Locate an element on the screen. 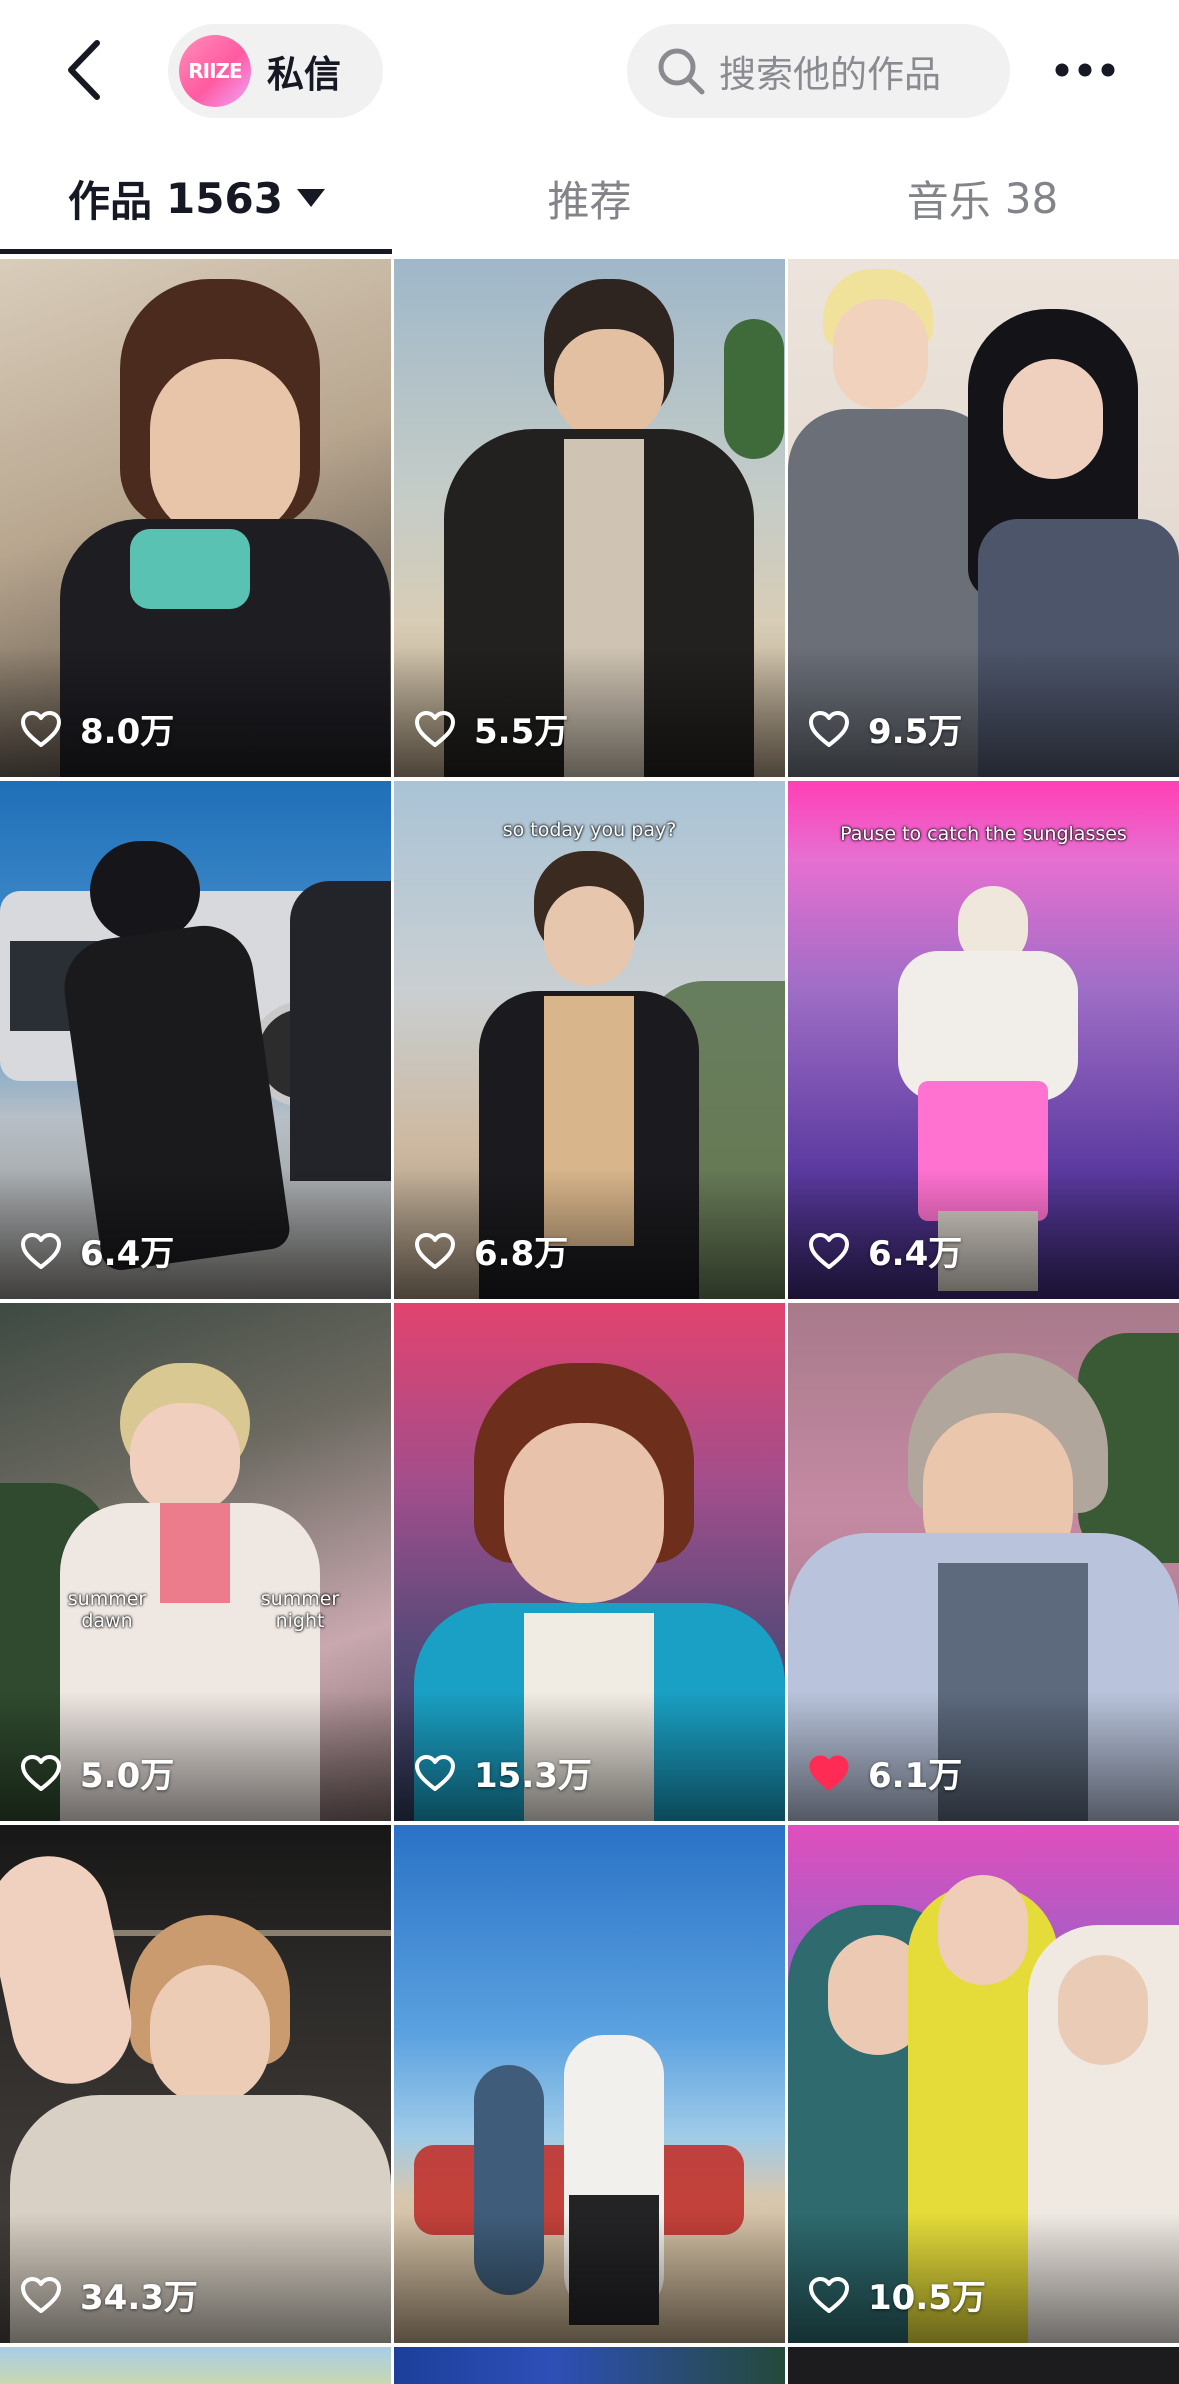 This screenshot has height=2384, width=1179. like-count: 6.8万 is located at coordinates (521, 1254).